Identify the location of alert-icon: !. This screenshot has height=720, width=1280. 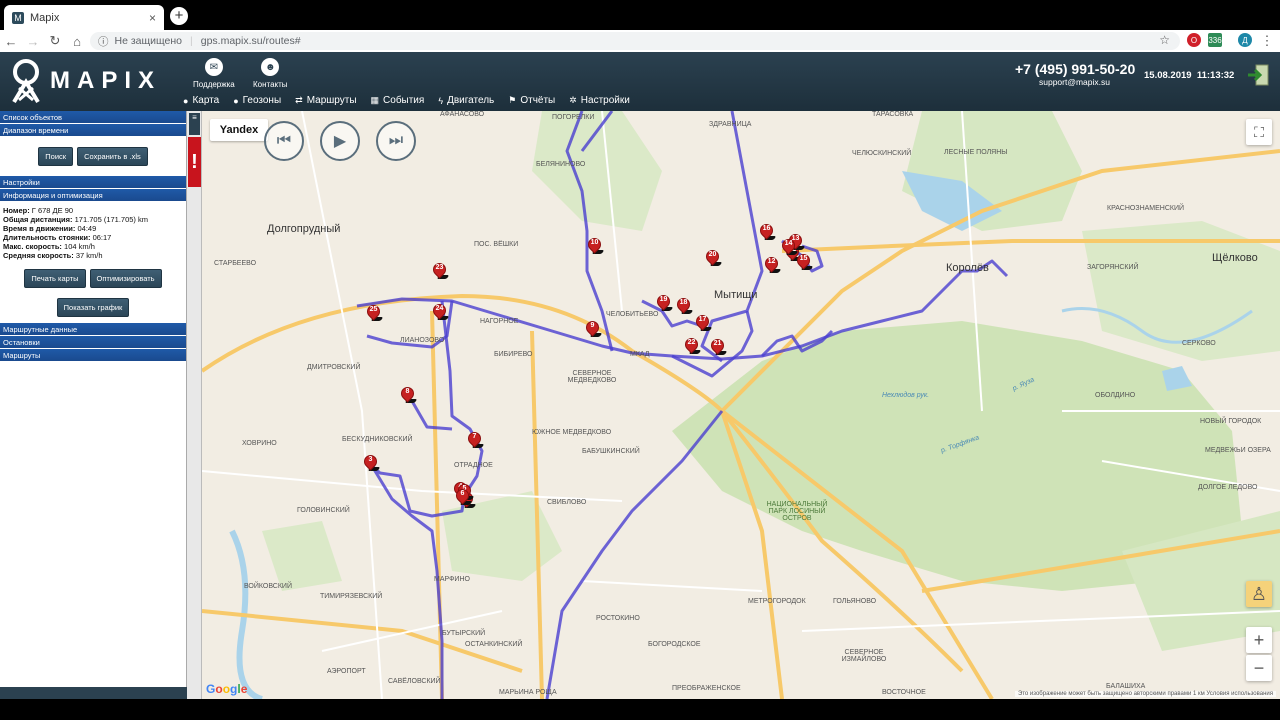
(194, 162).